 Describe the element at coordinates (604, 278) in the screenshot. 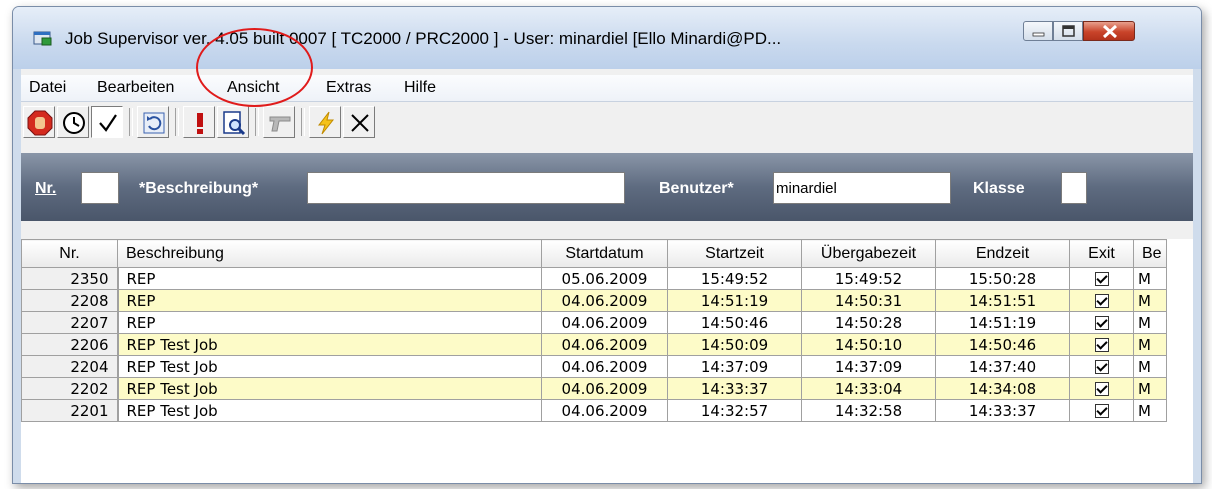

I see `cell-startdatum: 05.06.2009` at that location.